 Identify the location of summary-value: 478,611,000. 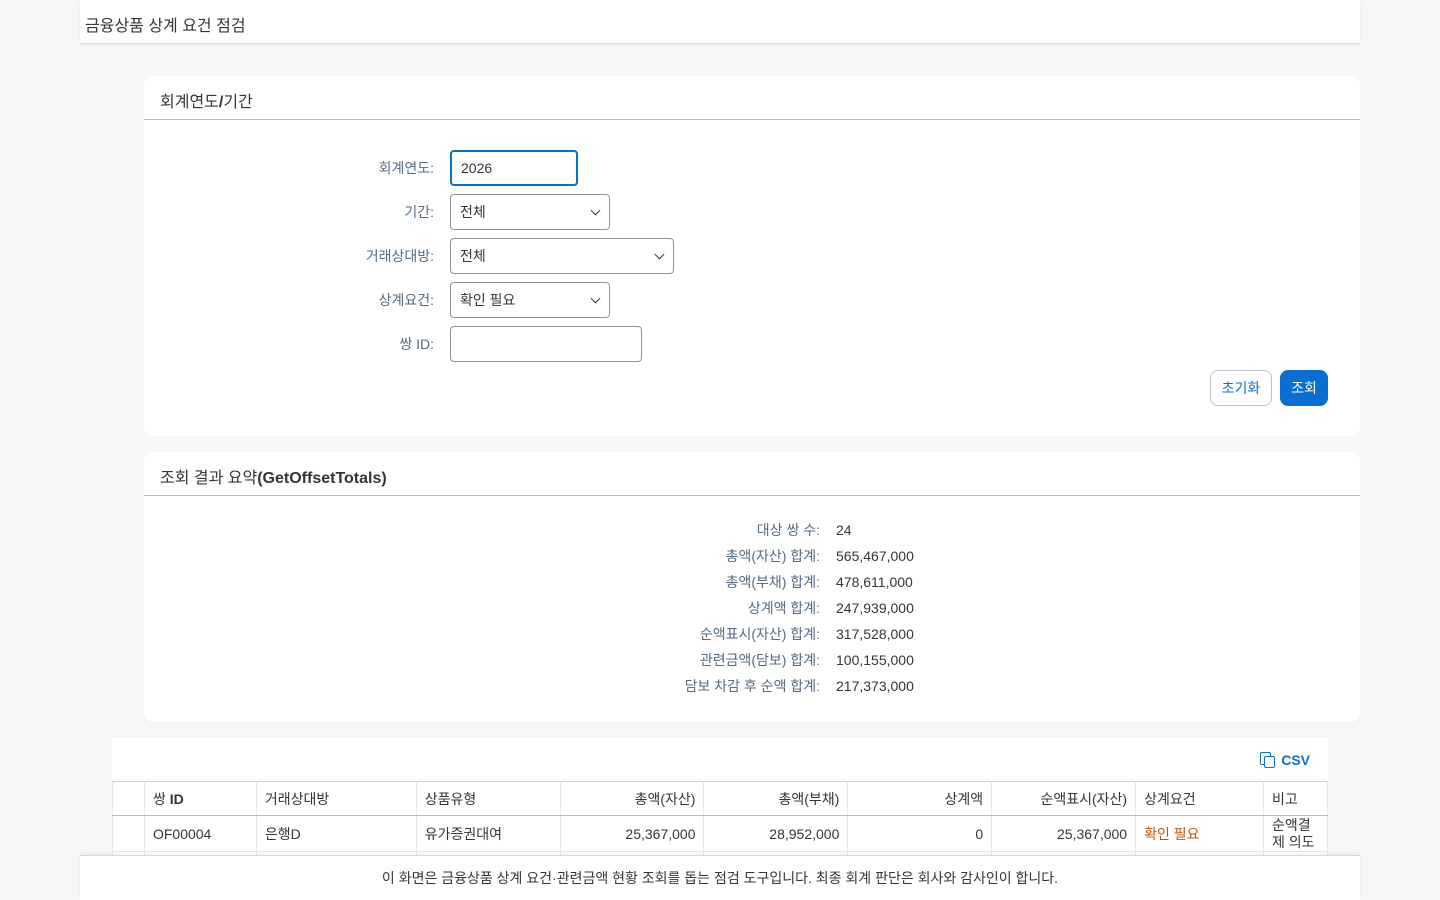
(874, 582).